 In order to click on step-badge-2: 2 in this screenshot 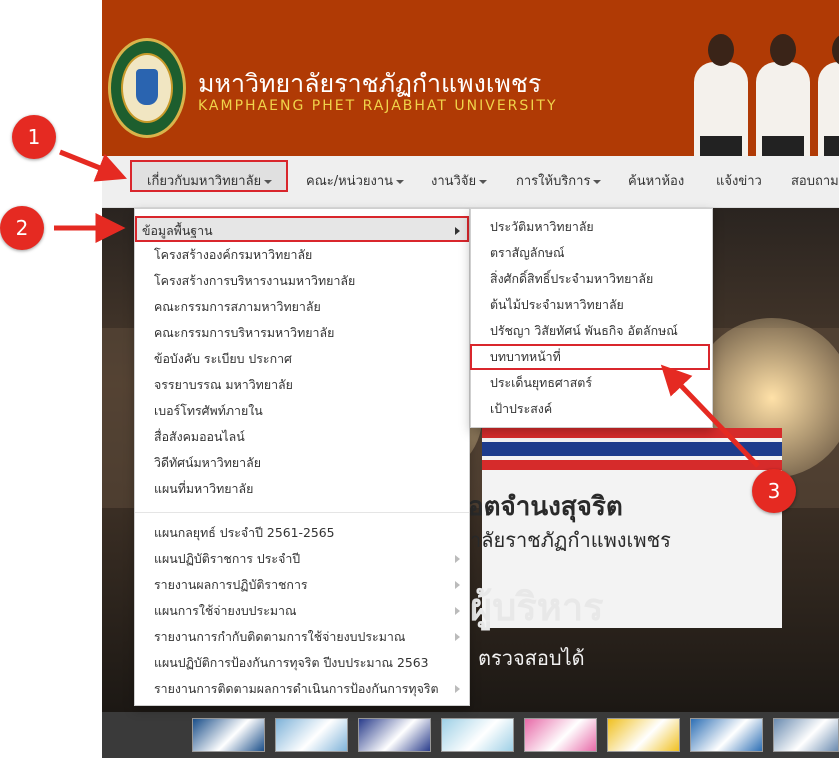, I will do `click(22, 228)`.